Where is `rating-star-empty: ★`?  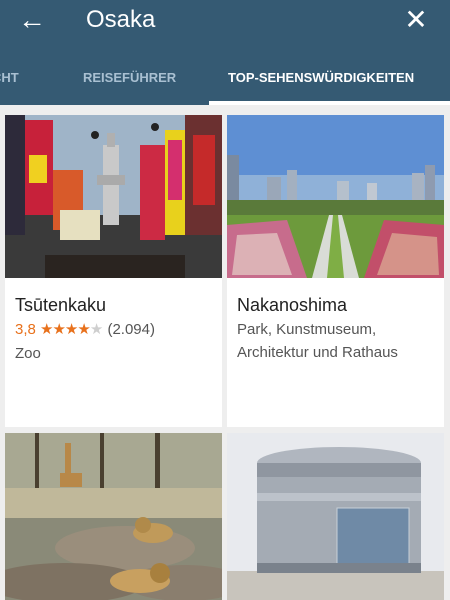
rating-star-empty: ★ is located at coordinates (96, 329).